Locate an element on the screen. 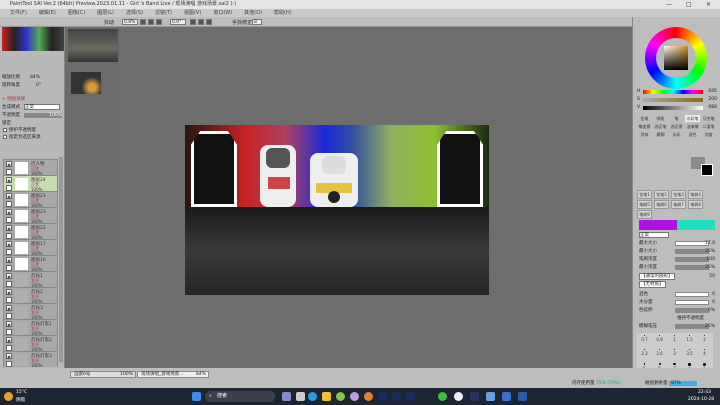 The height and width of the screenshot is (405, 720). brush-size-option: 4 is located at coordinates (704, 353).